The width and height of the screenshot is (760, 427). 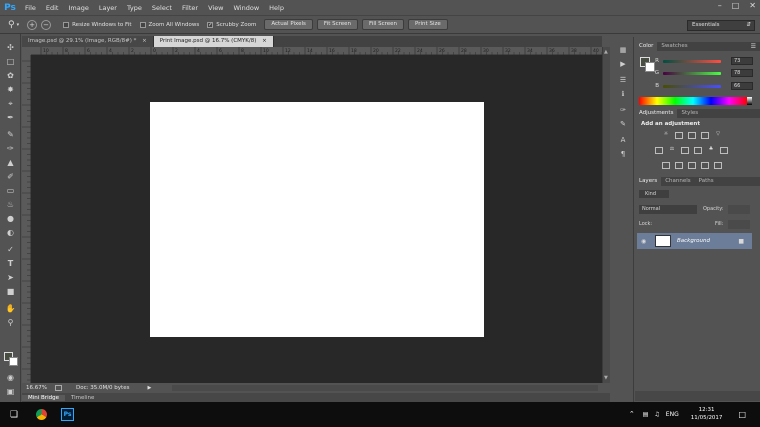 I want to click on tab-paths: Paths, so click(x=706, y=181).